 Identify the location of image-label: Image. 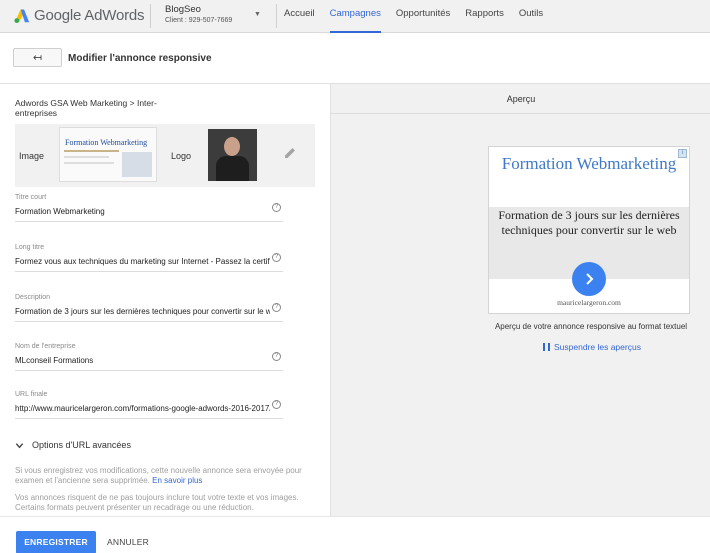
(32, 156).